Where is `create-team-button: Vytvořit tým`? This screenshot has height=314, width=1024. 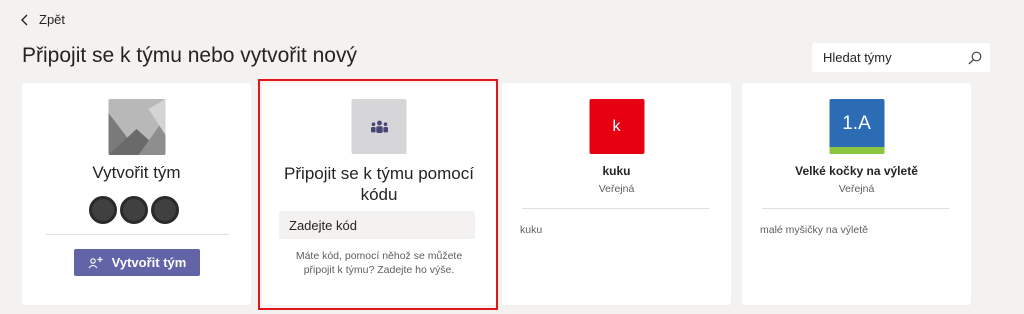
create-team-button: Vytvořit tým is located at coordinates (137, 262).